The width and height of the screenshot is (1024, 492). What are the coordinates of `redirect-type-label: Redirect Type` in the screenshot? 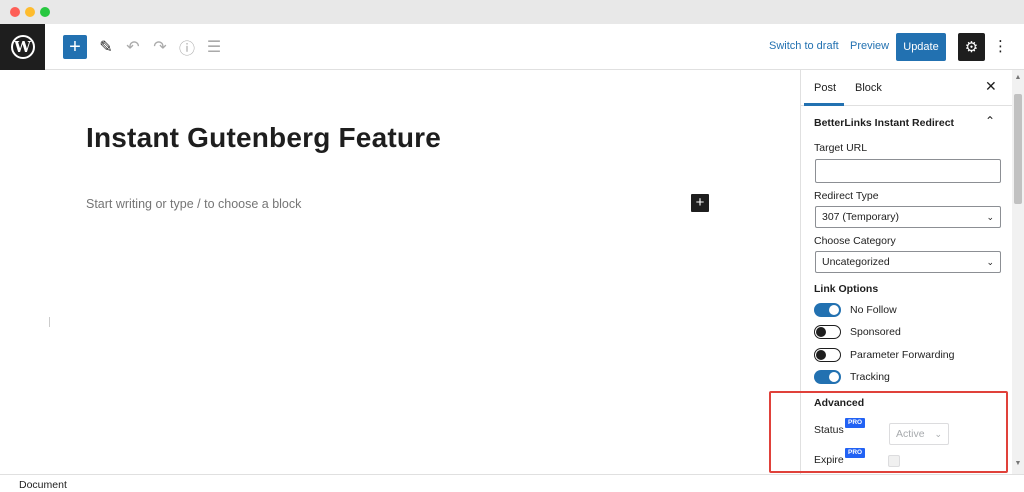 It's located at (846, 196).